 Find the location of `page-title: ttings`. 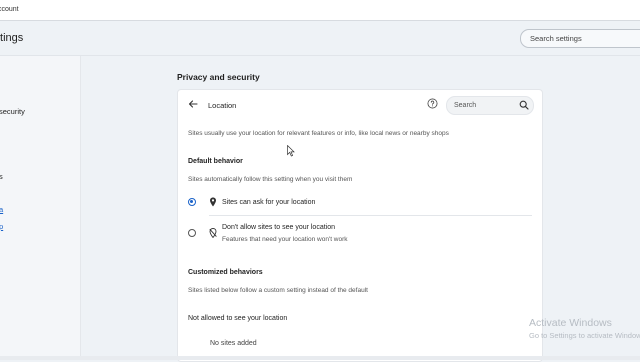

page-title: ttings is located at coordinates (12, 38).